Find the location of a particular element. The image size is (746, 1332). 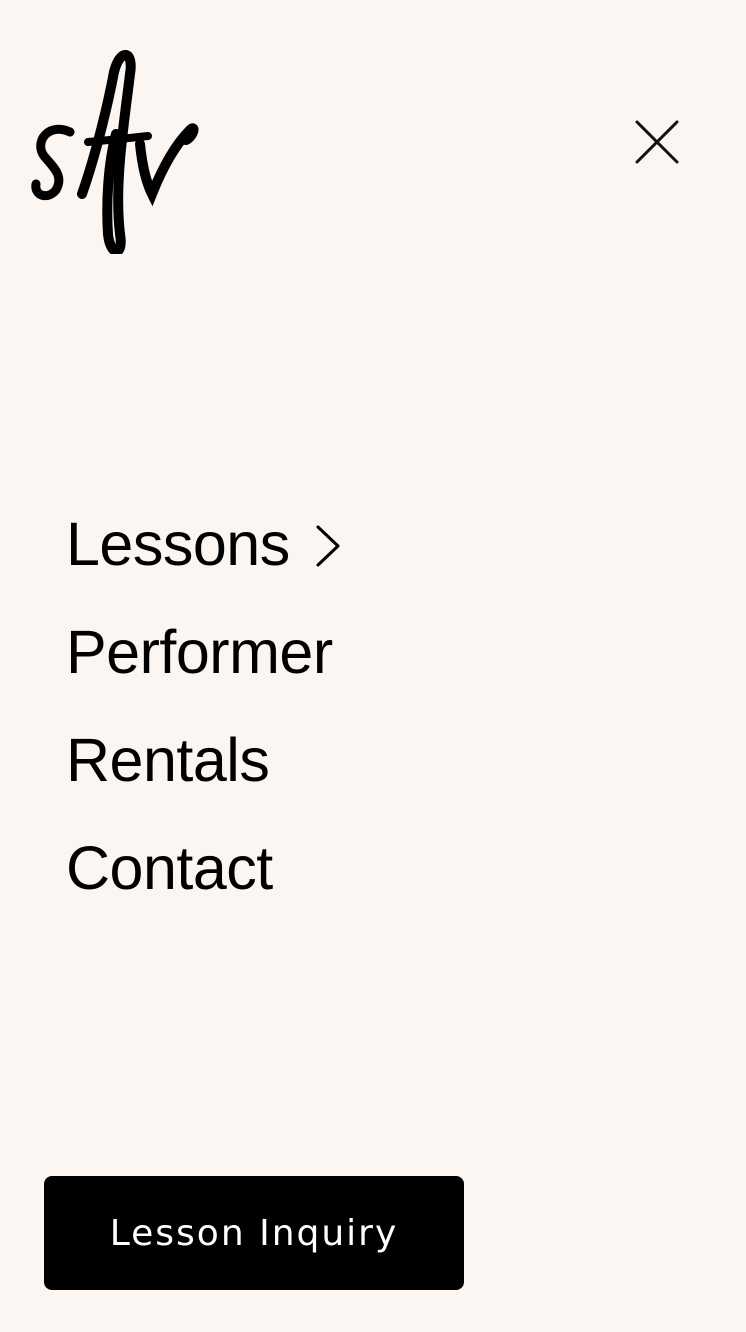

lesson-inquiry-button: Lesson Inquiry is located at coordinates (254, 1233).